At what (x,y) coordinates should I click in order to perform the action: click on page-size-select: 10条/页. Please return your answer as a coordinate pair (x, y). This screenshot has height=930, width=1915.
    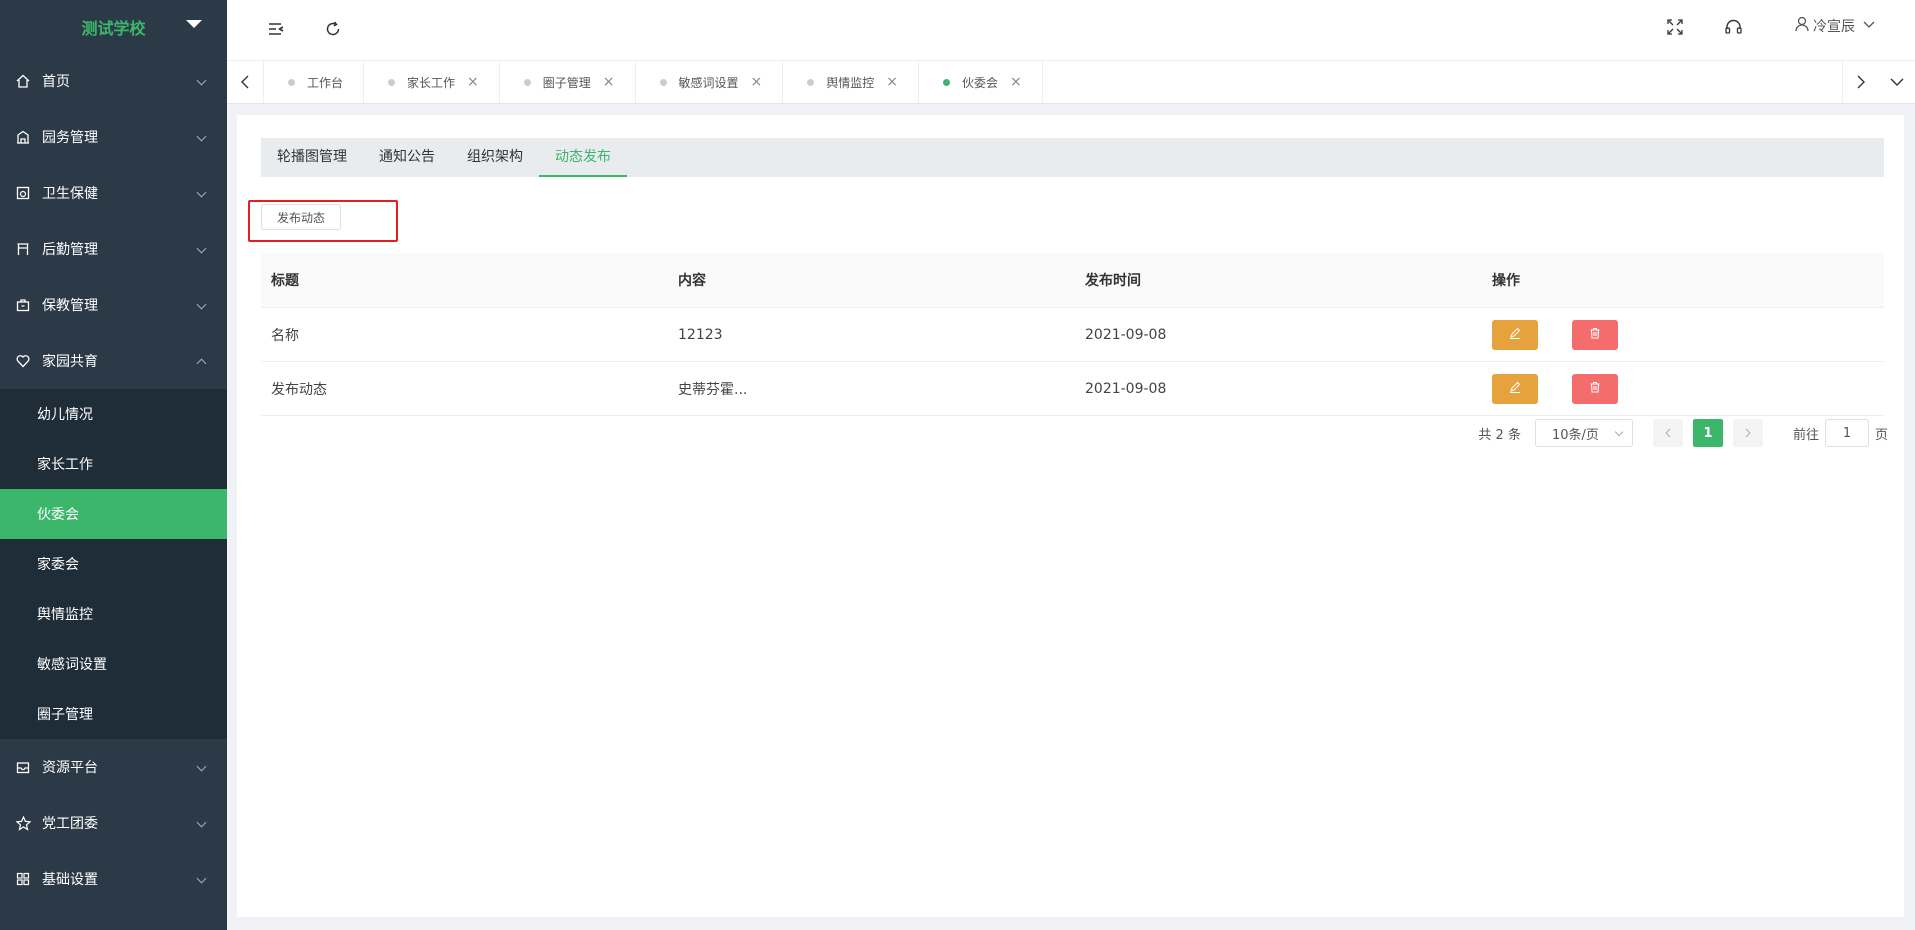
    Looking at the image, I should click on (1583, 433).